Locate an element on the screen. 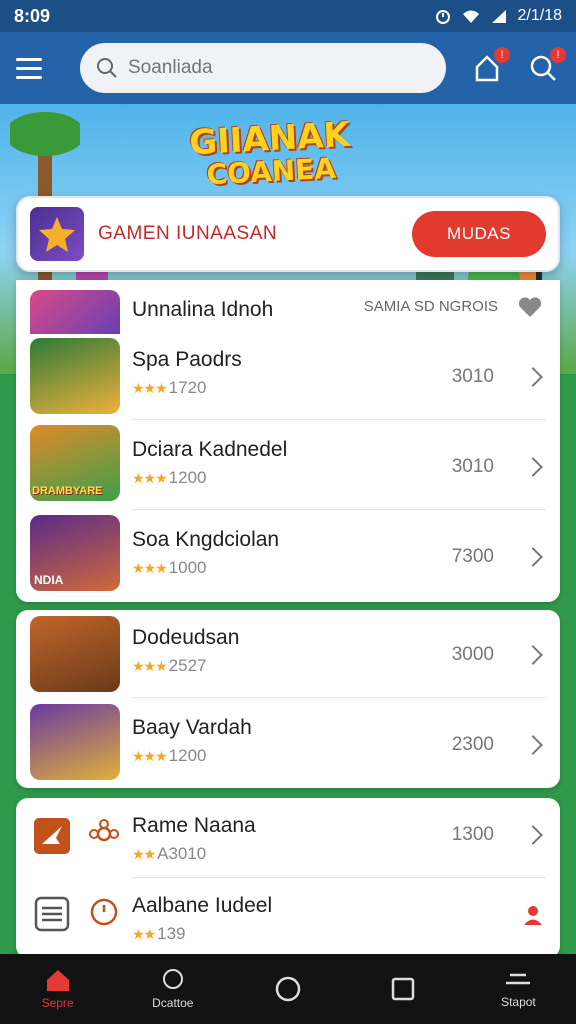 Image resolution: width=576 pixels, height=1024 pixels. featured-action-button: MUDAS is located at coordinates (479, 234).